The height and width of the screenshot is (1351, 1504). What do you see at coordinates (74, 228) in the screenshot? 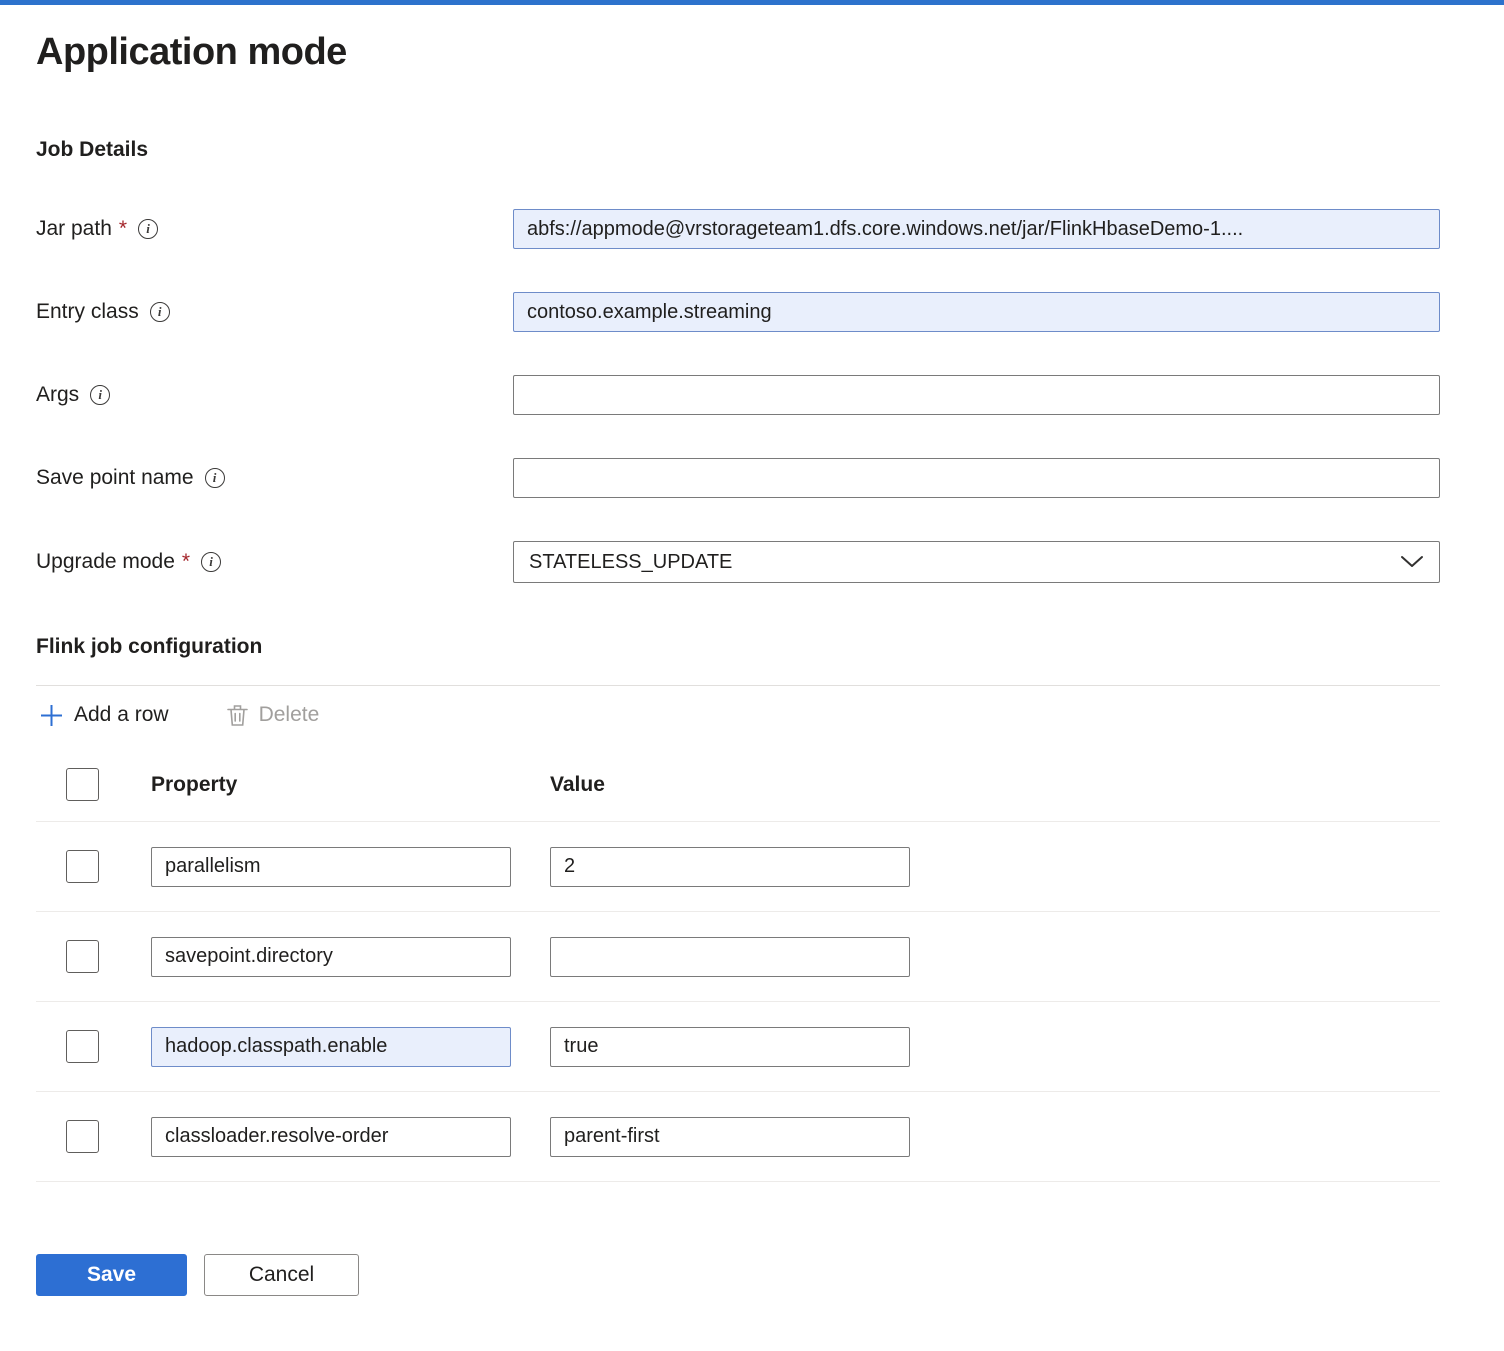
I see `jar-path-label-text: Jar path` at bounding box center [74, 228].